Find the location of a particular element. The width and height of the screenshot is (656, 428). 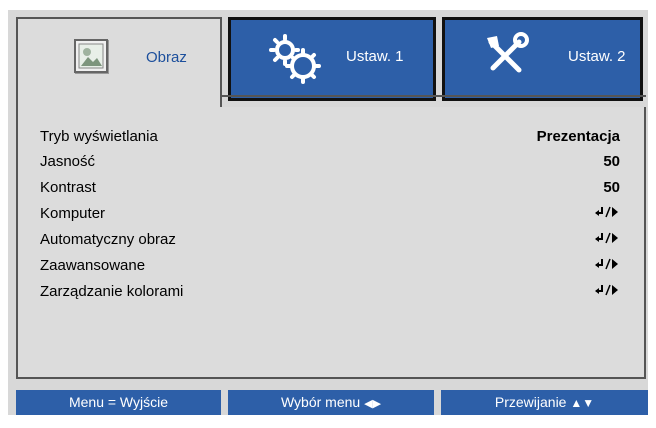

menu-item-label: Automatyczny obraz is located at coordinates (108, 239).